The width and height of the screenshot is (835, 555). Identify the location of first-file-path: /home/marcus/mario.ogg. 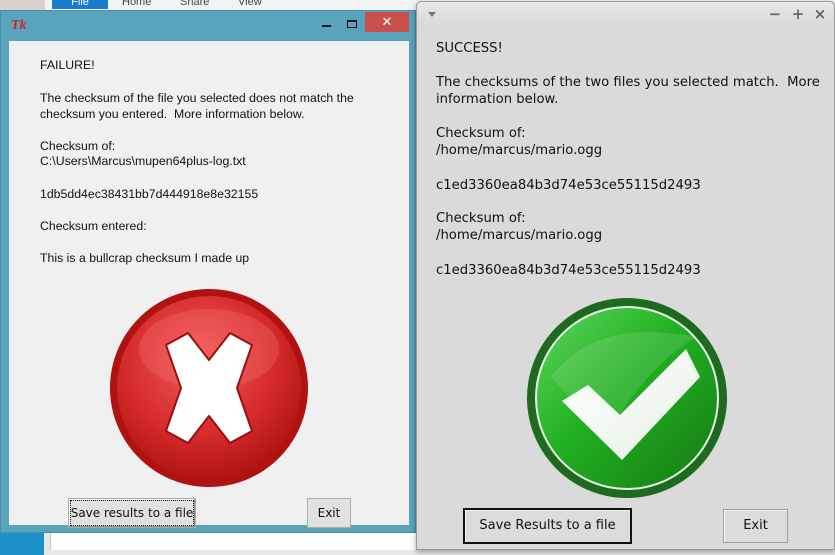
(519, 150).